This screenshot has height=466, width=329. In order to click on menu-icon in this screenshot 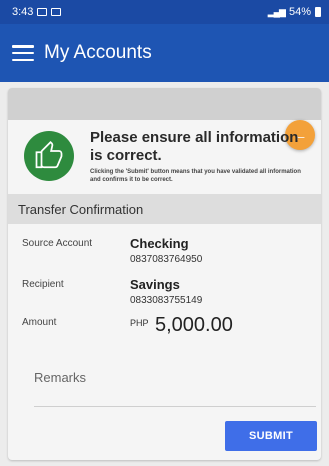, I will do `click(23, 53)`.